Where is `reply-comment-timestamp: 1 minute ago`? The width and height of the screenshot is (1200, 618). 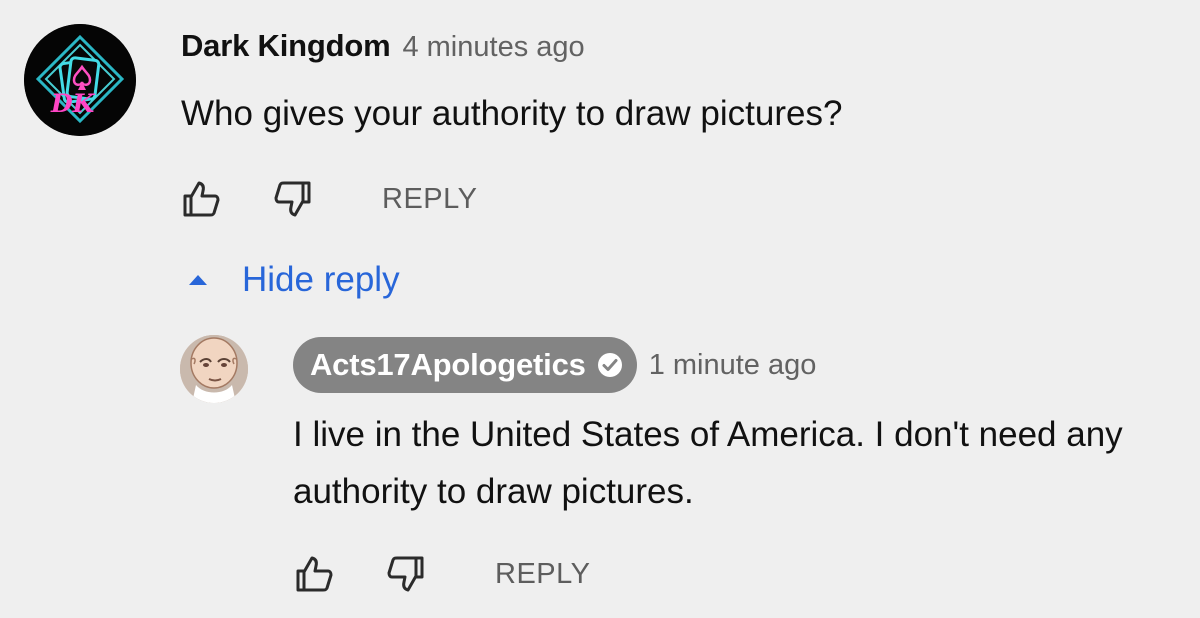
reply-comment-timestamp: 1 minute ago is located at coordinates (733, 365).